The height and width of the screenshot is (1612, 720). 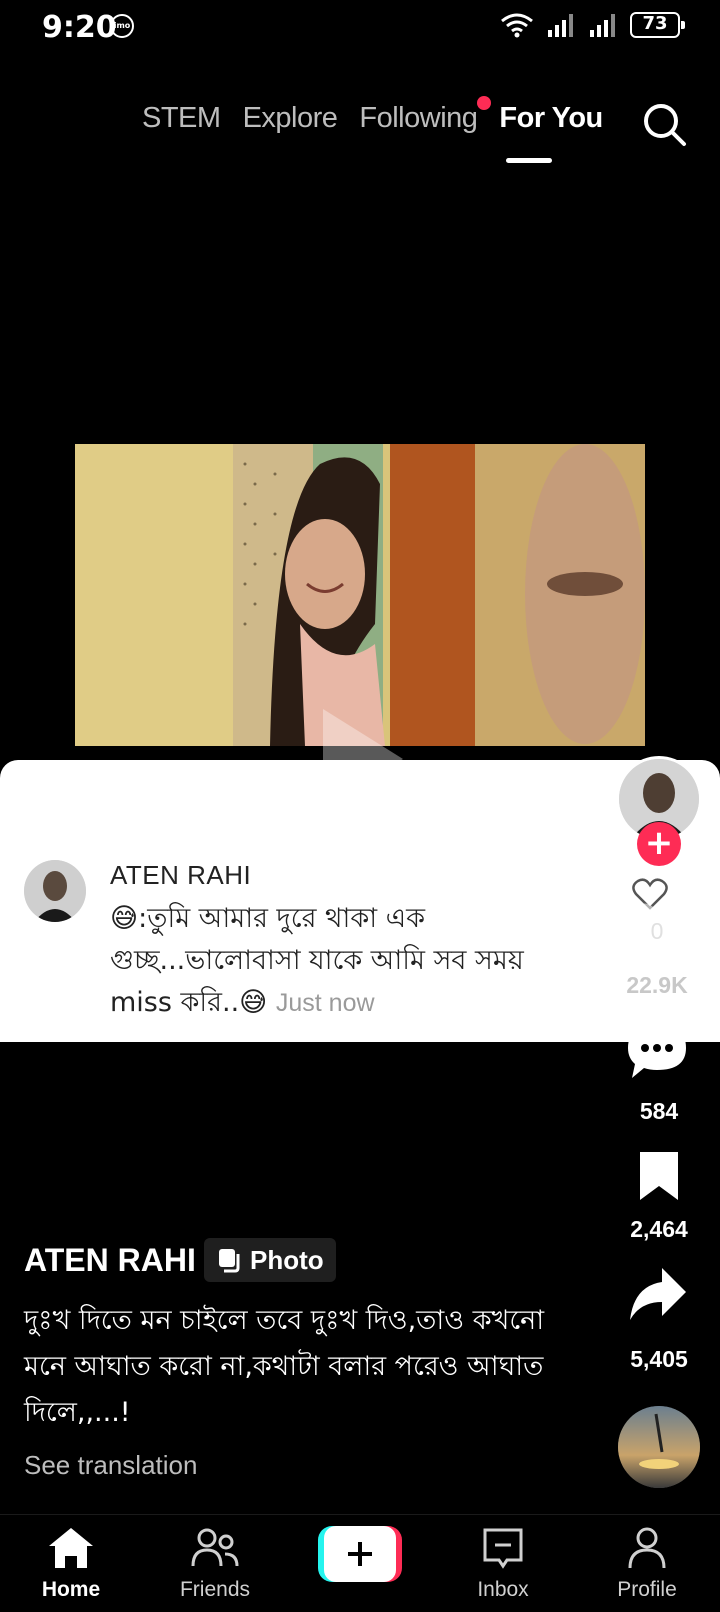 I want to click on active-tab-indicator, so click(x=529, y=160).